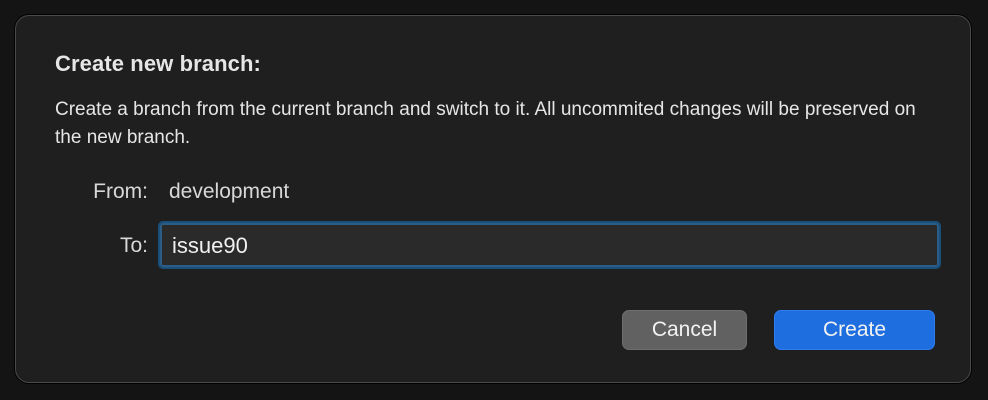 The image size is (988, 400). Describe the element at coordinates (854, 330) in the screenshot. I see `create-button: Create` at that location.